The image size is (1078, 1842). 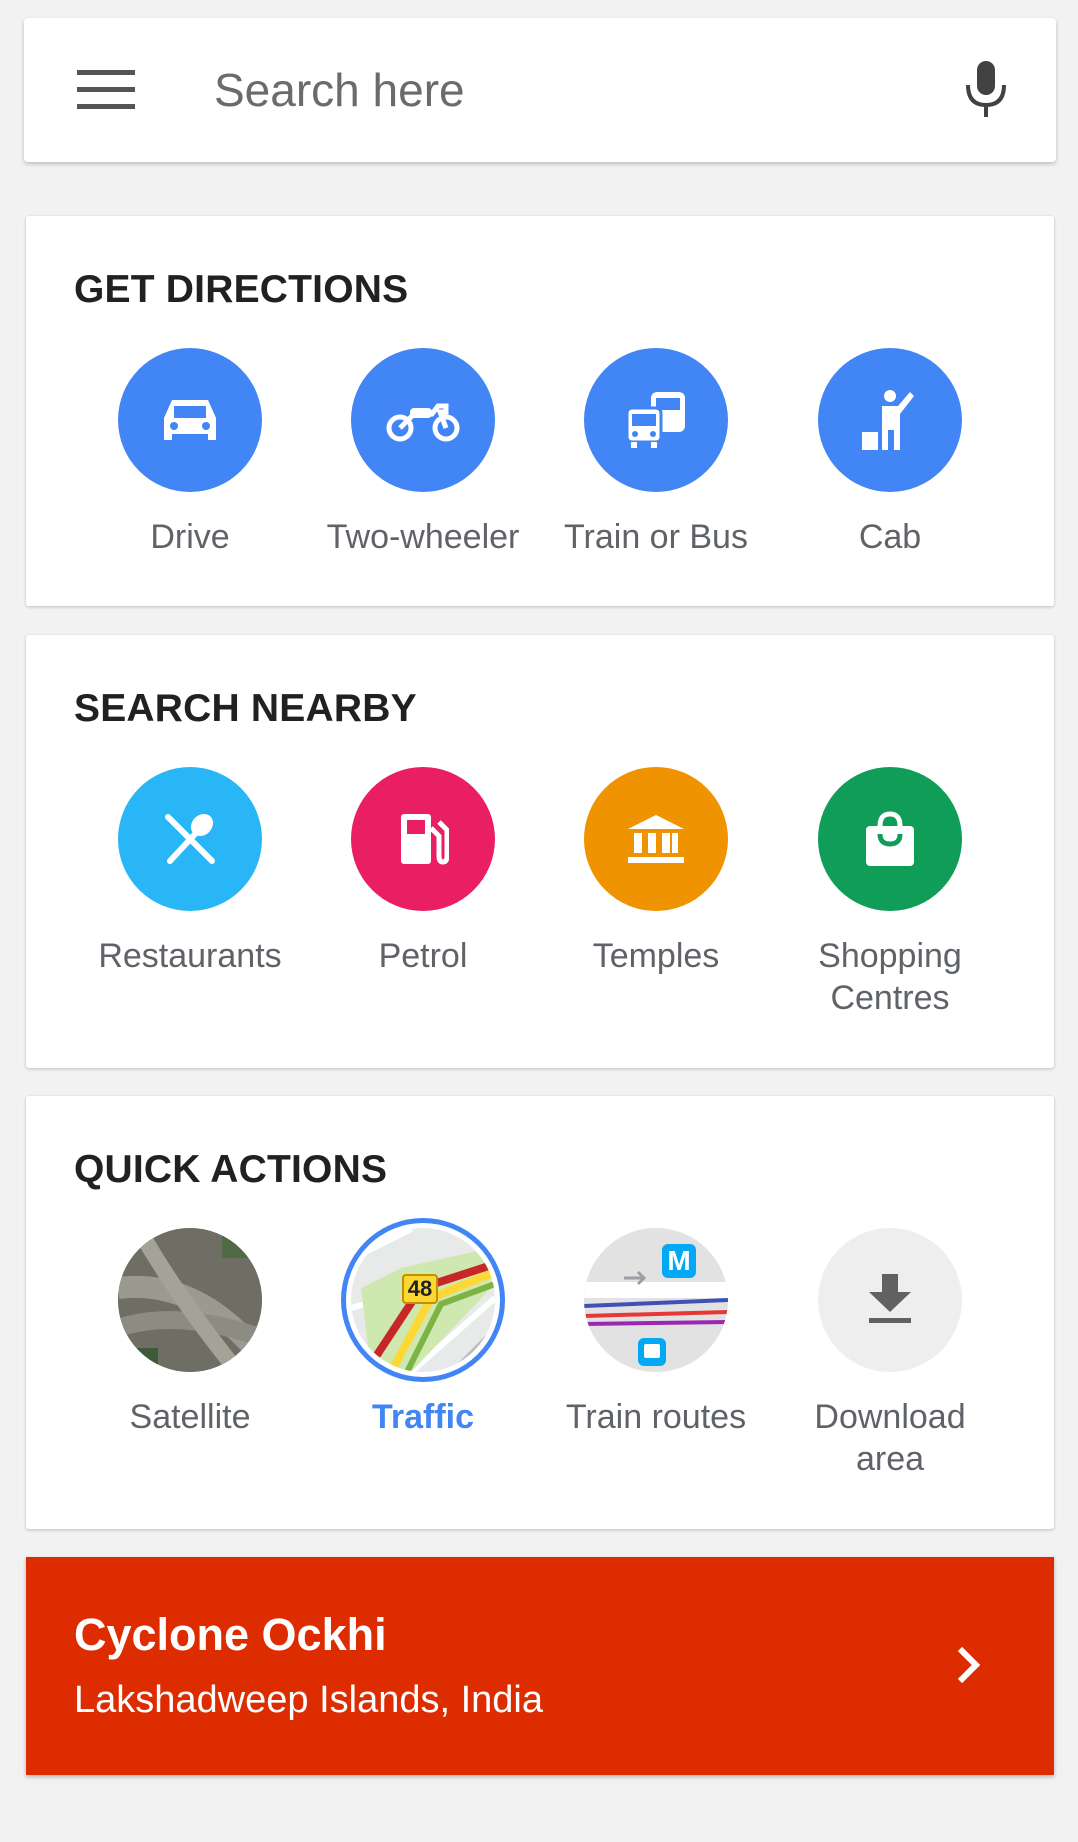 What do you see at coordinates (241, 289) in the screenshot?
I see `get-directions-title: GET DIRECTIONS` at bounding box center [241, 289].